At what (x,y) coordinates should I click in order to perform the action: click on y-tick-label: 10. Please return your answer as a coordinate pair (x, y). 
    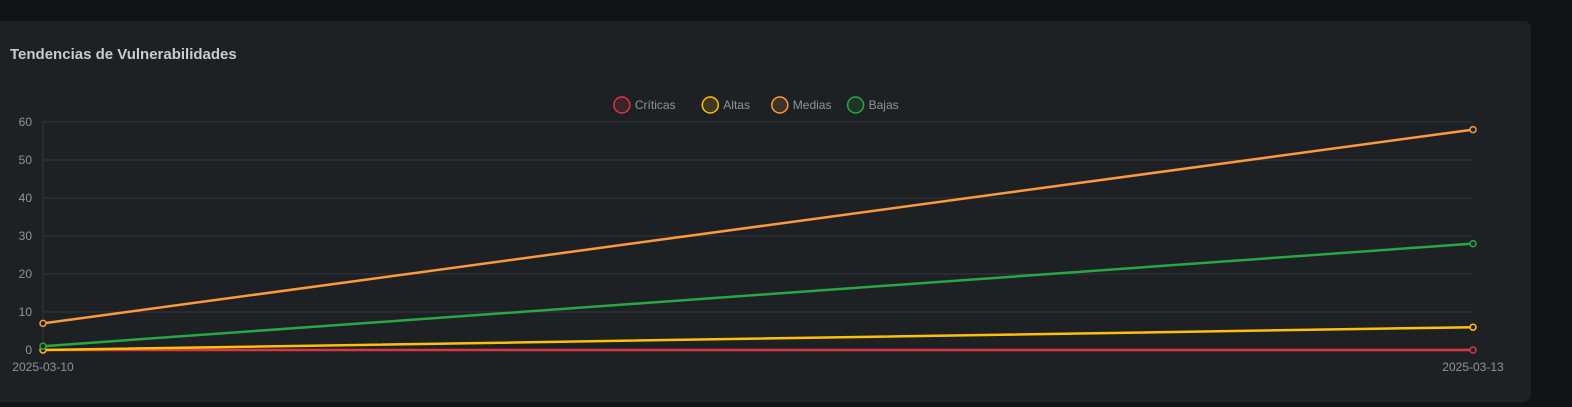
    Looking at the image, I should click on (26, 312).